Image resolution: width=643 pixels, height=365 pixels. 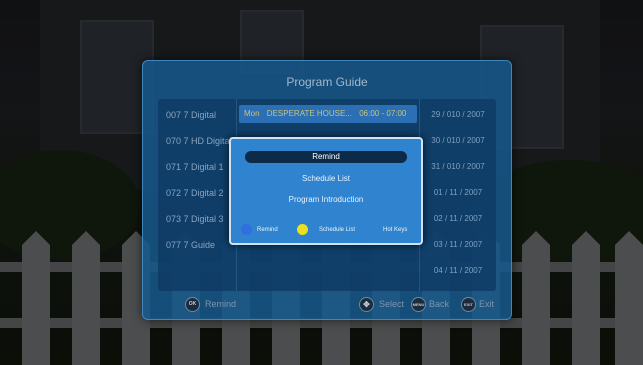 I want to click on ok-key-label: Remind, so click(x=220, y=304).